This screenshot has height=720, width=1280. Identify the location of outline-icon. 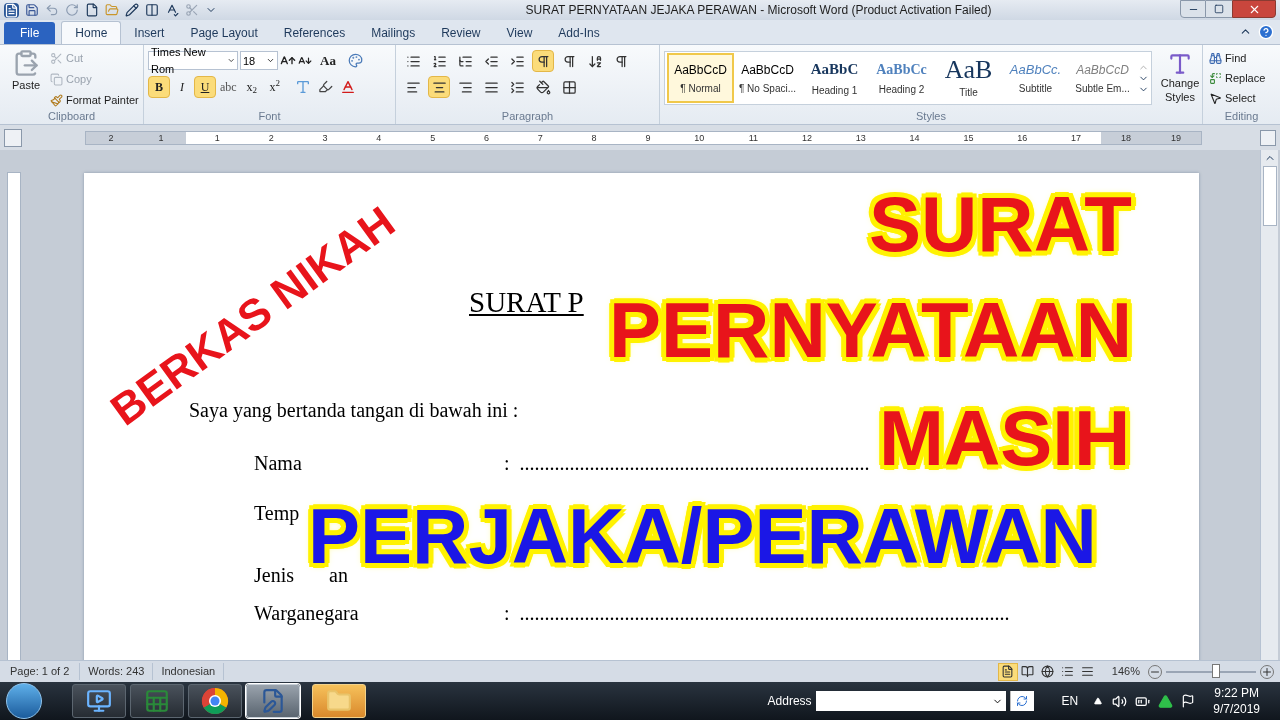
(1068, 671).